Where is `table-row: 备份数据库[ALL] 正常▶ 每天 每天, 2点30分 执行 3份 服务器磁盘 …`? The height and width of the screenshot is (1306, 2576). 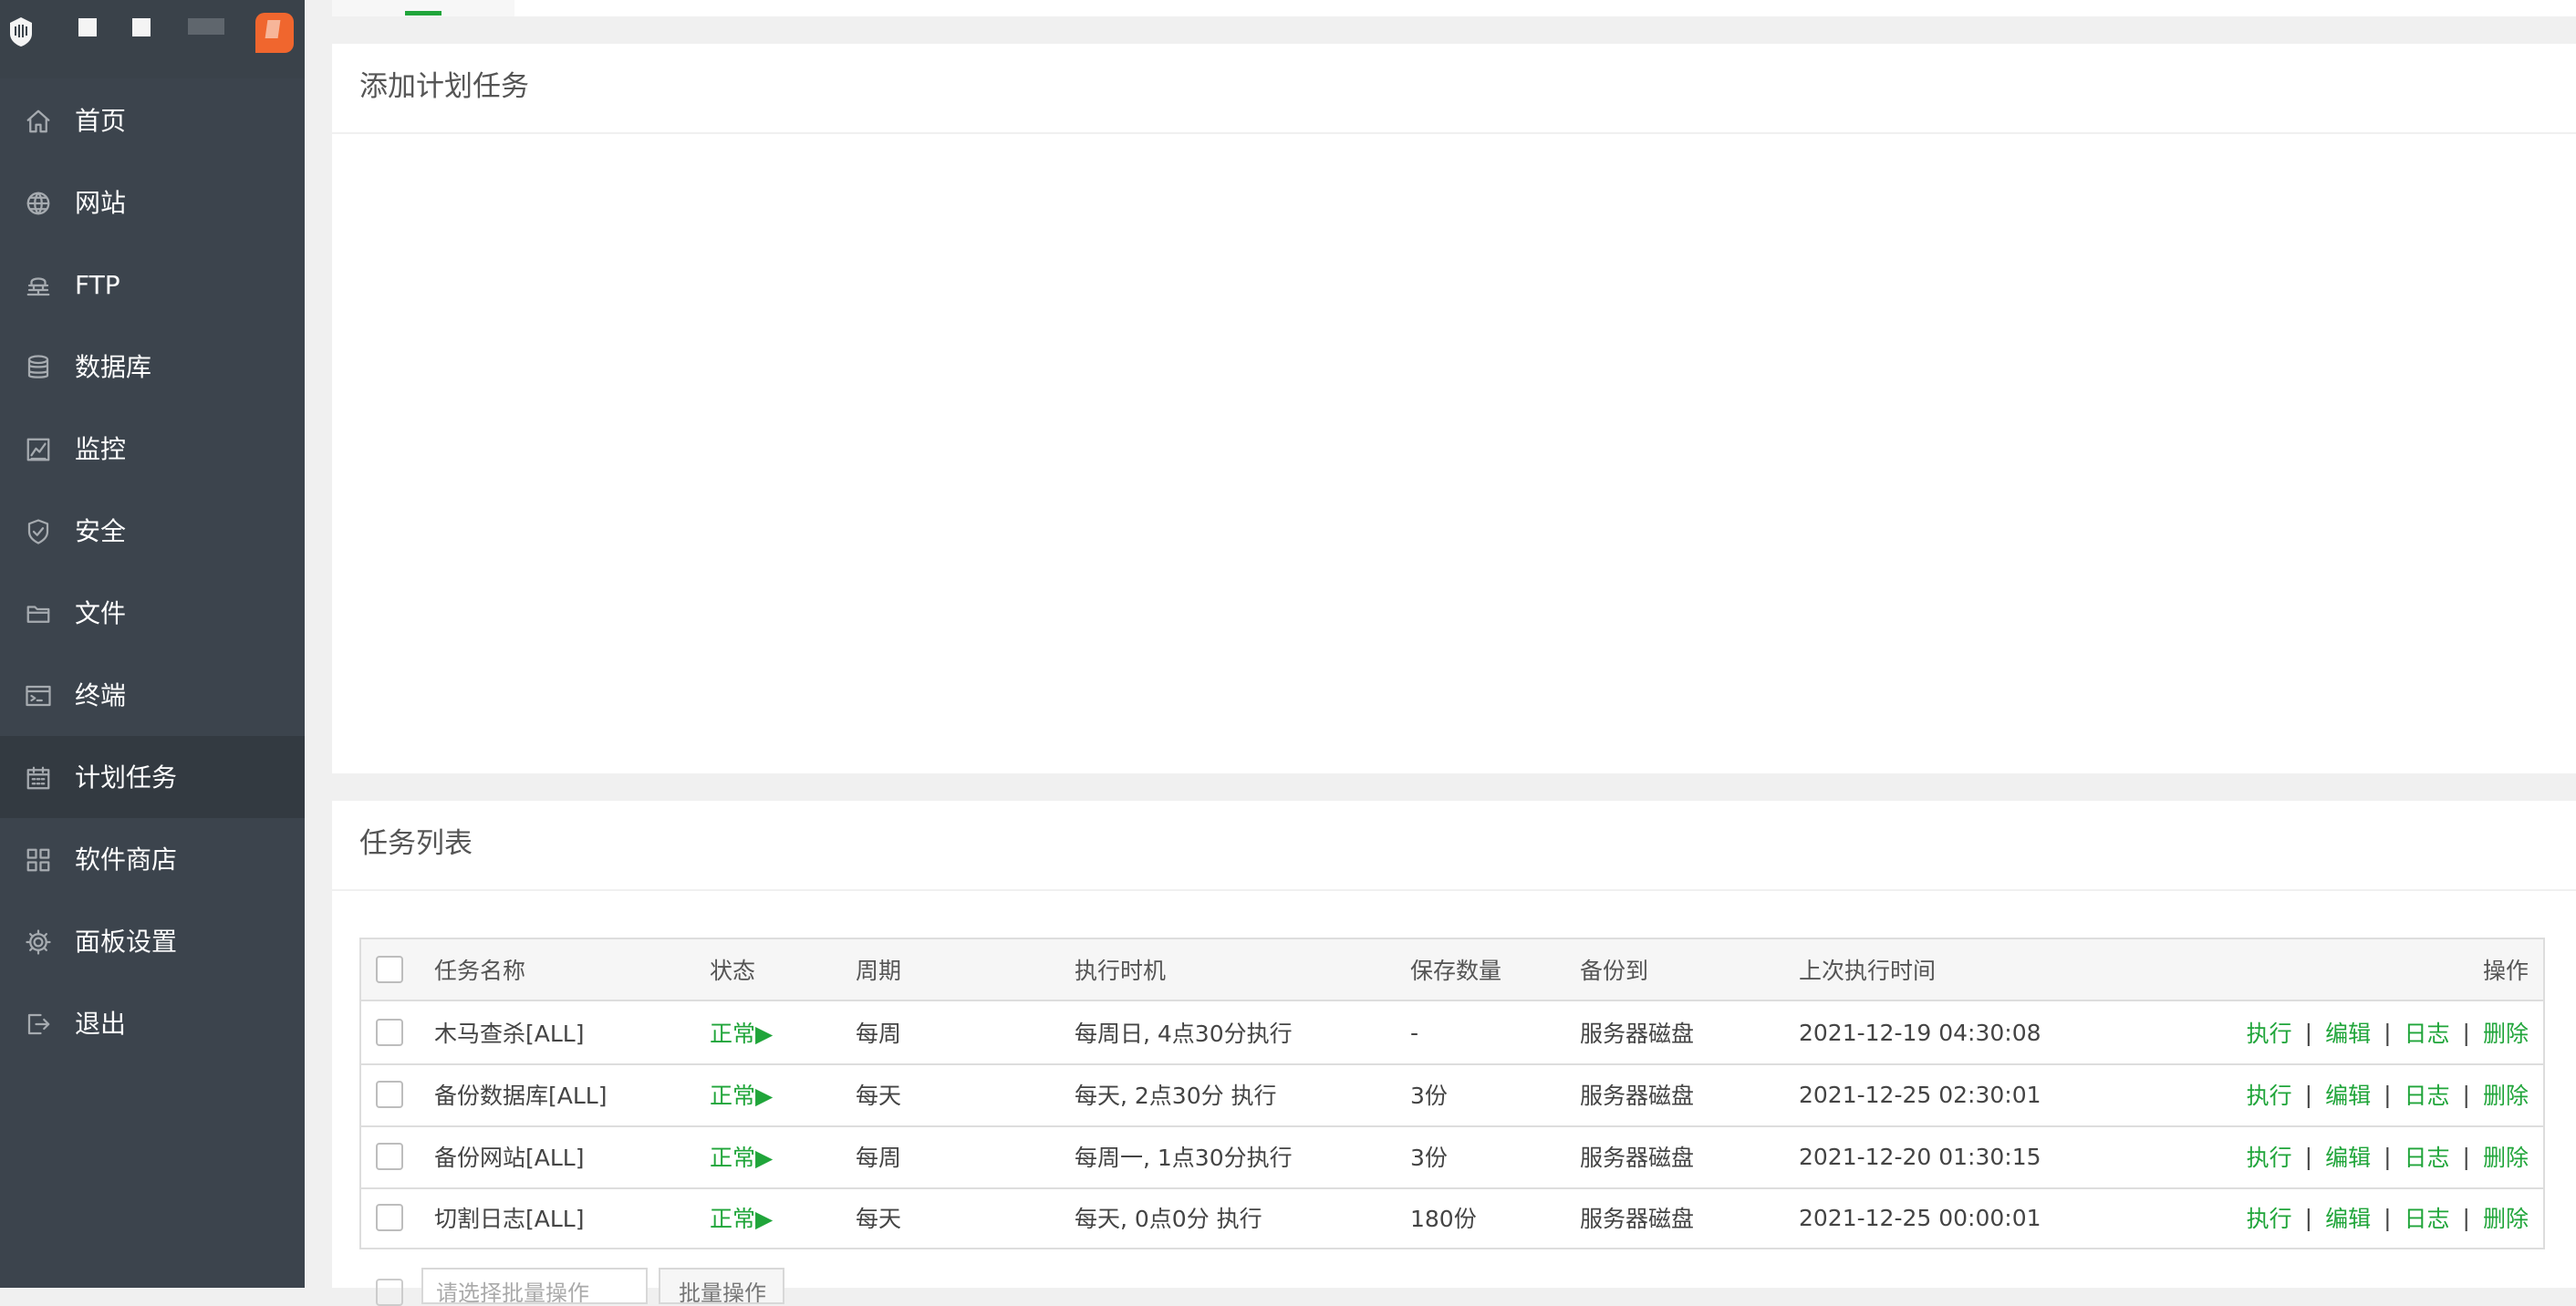
table-row: 备份数据库[ALL] 正常▶ 每天 每天, 2点30分 执行 3份 服务器磁盘 … is located at coordinates (1452, 1095).